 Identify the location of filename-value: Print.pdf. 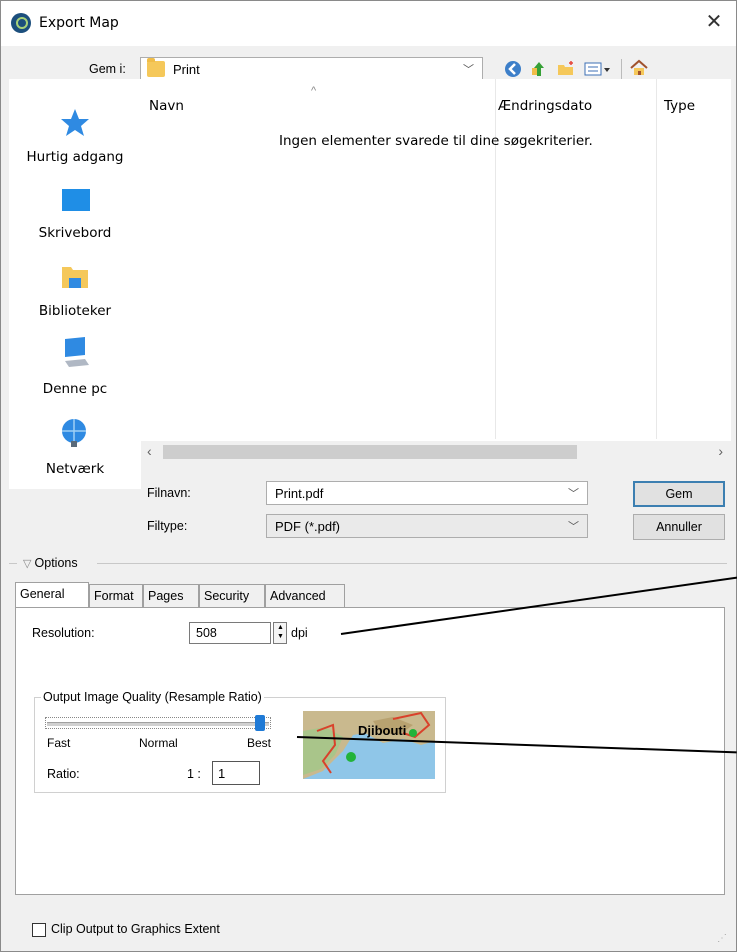
(299, 493).